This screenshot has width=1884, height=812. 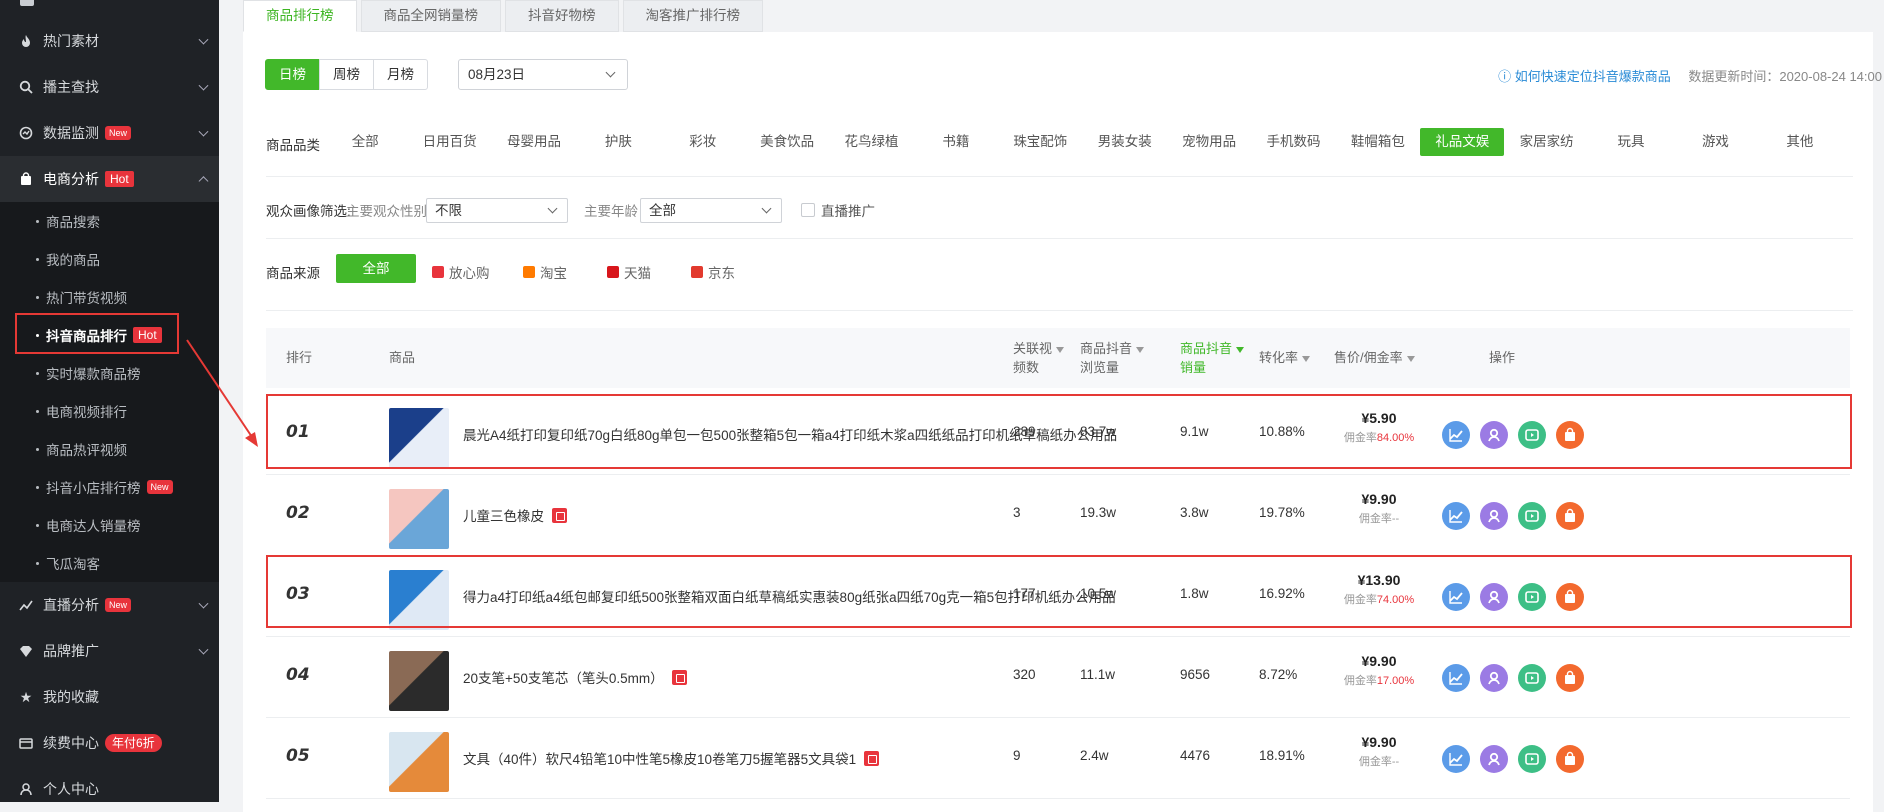 What do you see at coordinates (109, 525) in the screenshot?
I see `submenu-item-influencer-sales: 电商达人销量榜` at bounding box center [109, 525].